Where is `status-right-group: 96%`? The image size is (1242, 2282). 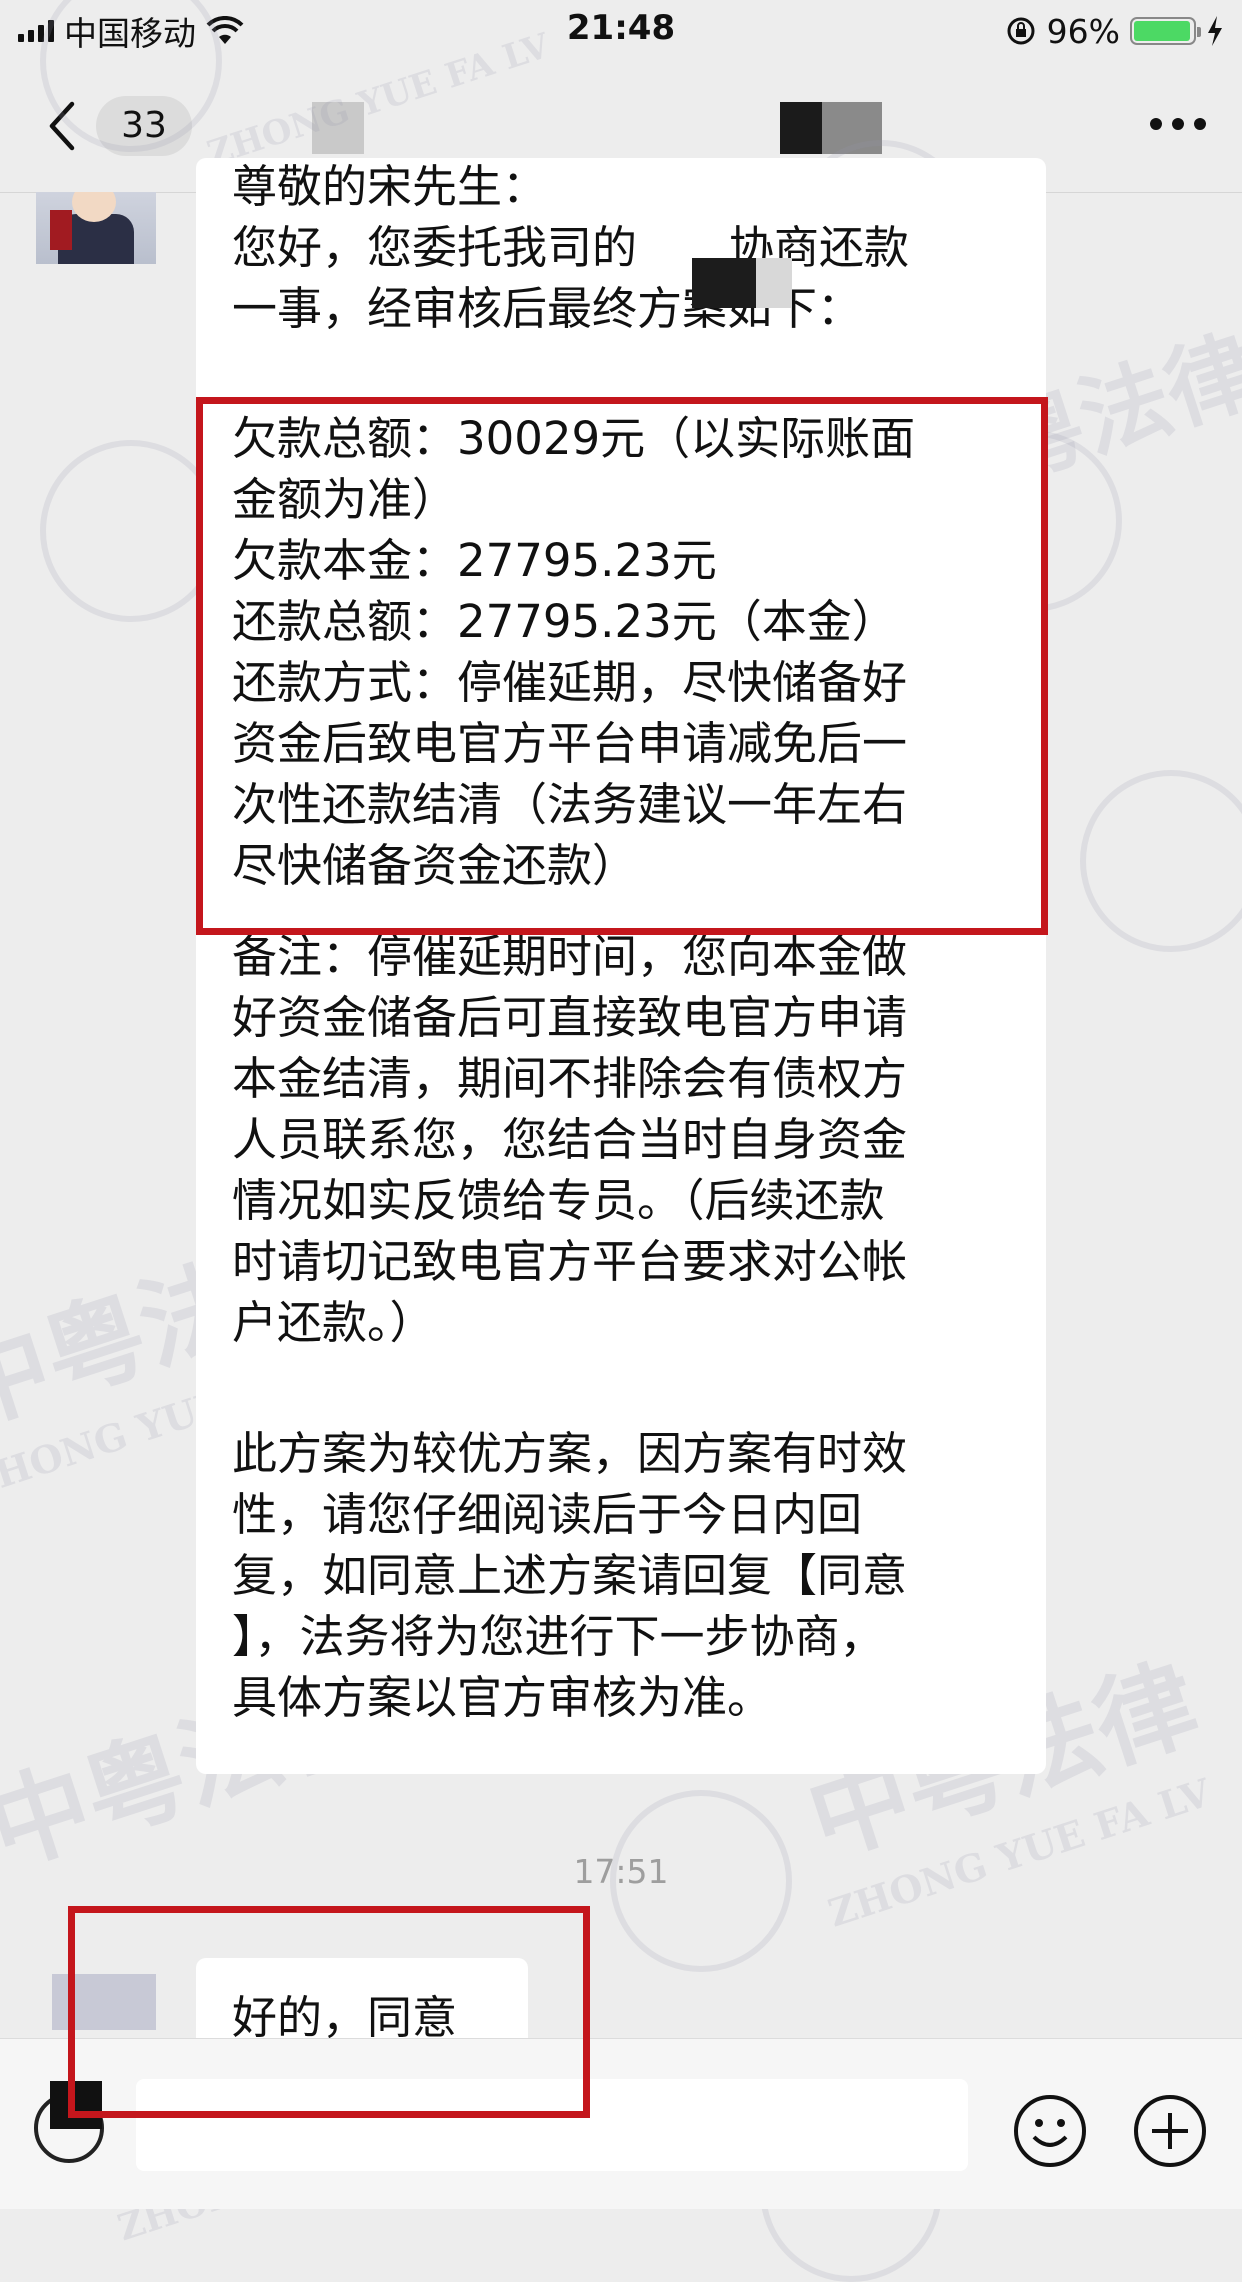
status-right-group: 96% is located at coordinates (1114, 31).